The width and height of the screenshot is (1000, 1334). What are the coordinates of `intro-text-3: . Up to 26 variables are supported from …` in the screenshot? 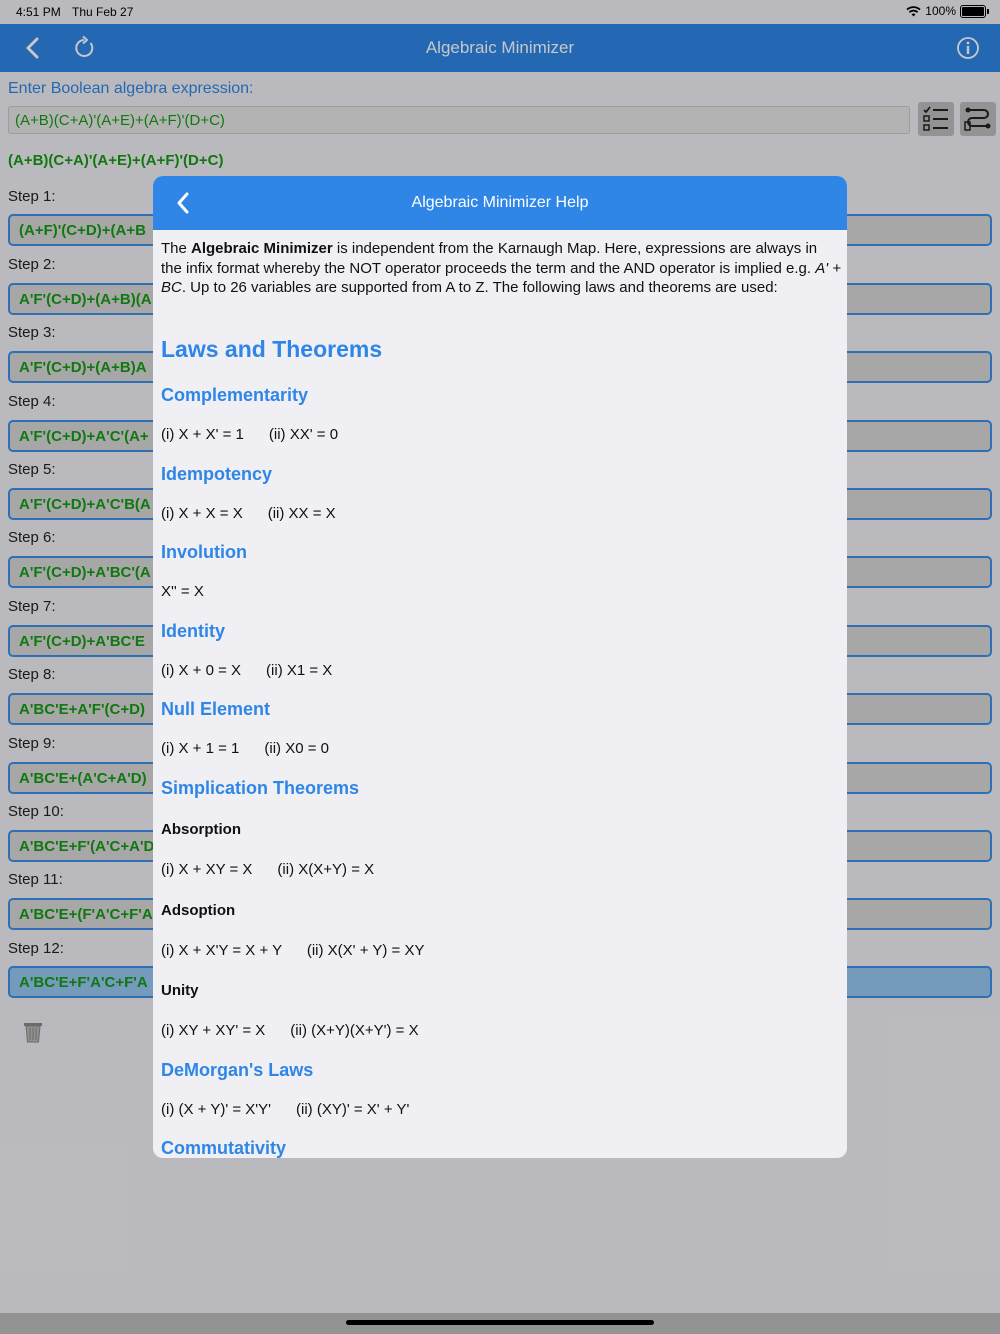 It's located at (479, 287).